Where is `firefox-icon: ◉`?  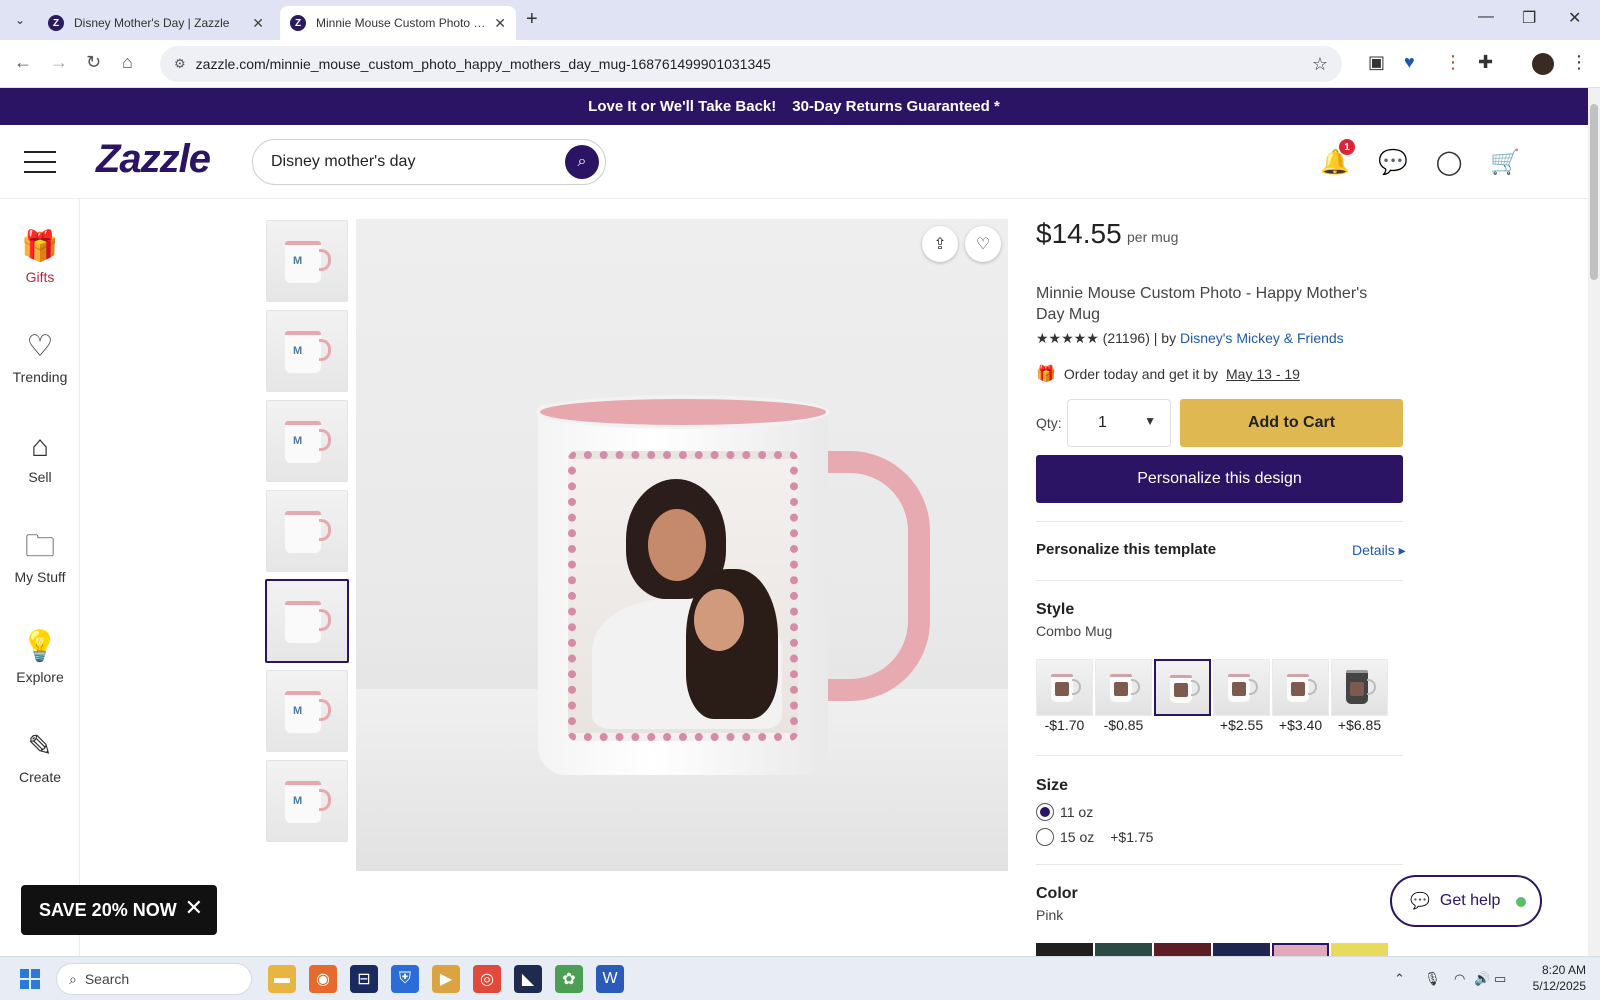
firefox-icon: ◉ is located at coordinates (323, 979).